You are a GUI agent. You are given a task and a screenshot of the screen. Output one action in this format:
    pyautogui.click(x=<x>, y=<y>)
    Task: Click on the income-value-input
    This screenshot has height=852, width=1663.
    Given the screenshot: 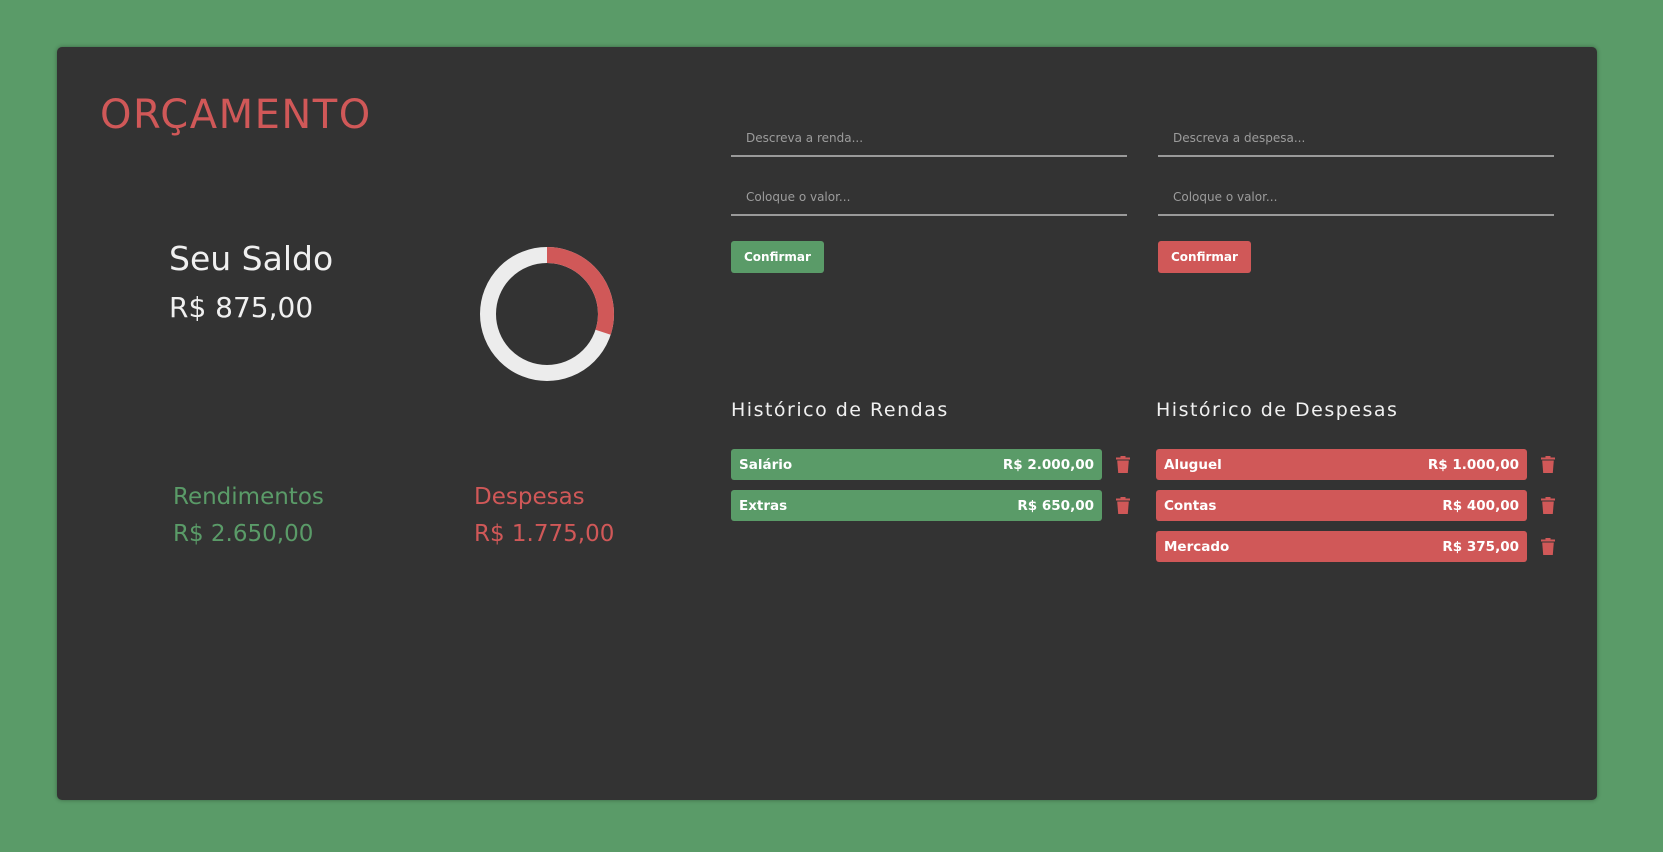 What is the action you would take?
    pyautogui.click(x=929, y=198)
    